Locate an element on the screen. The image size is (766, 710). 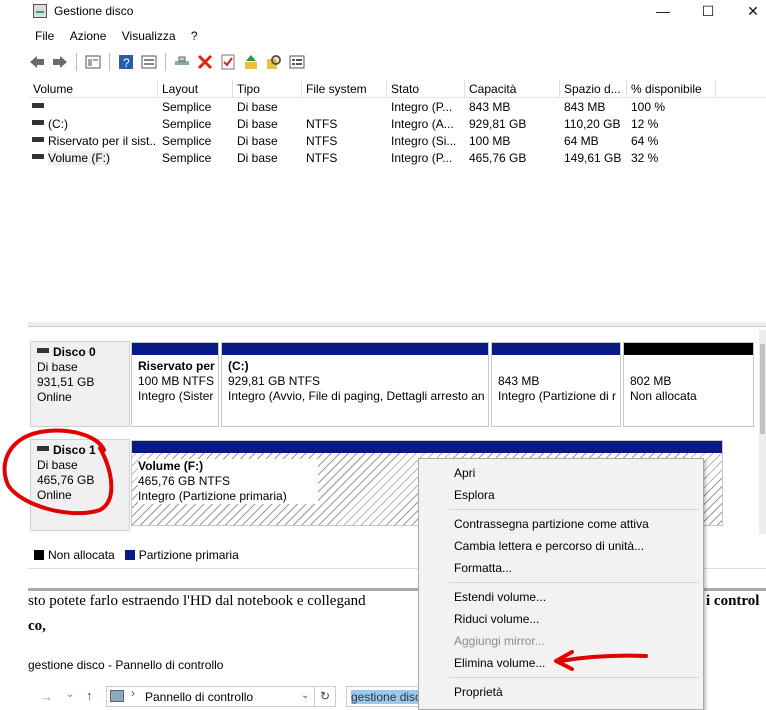
search-icon is located at coordinates (274, 62).